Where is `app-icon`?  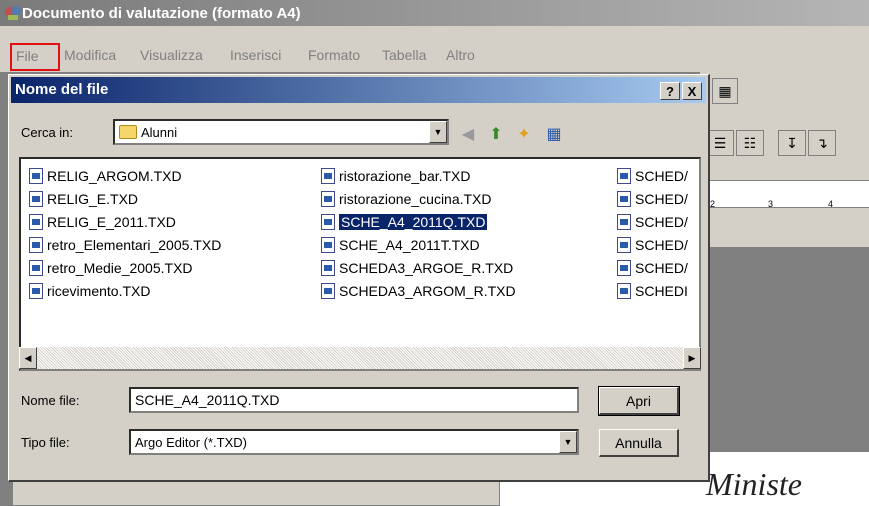
app-icon is located at coordinates (13, 13).